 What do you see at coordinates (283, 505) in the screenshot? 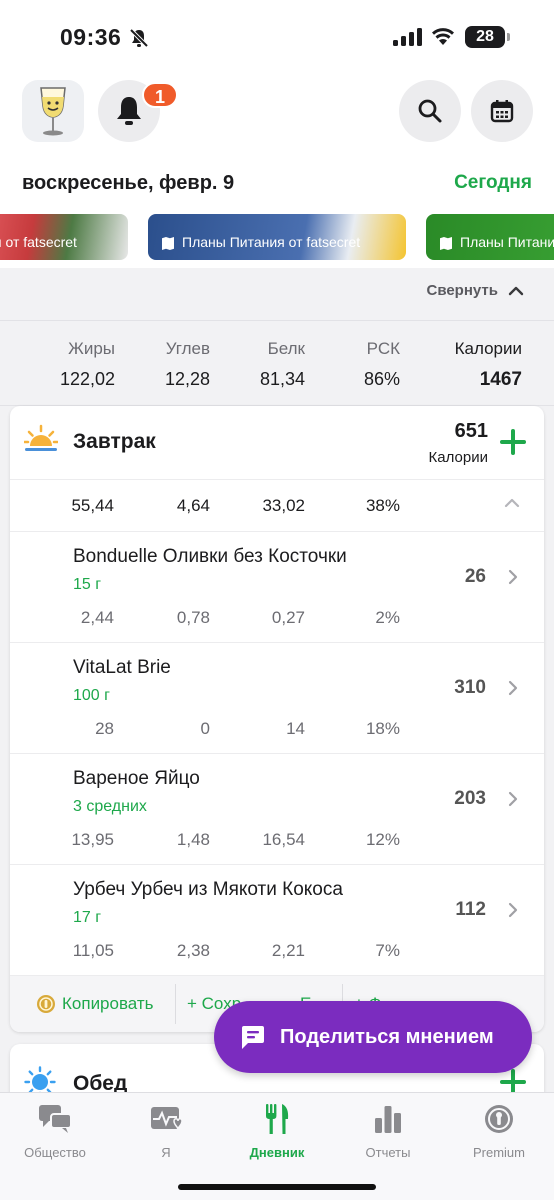
I see `summary-protein: 33,02` at bounding box center [283, 505].